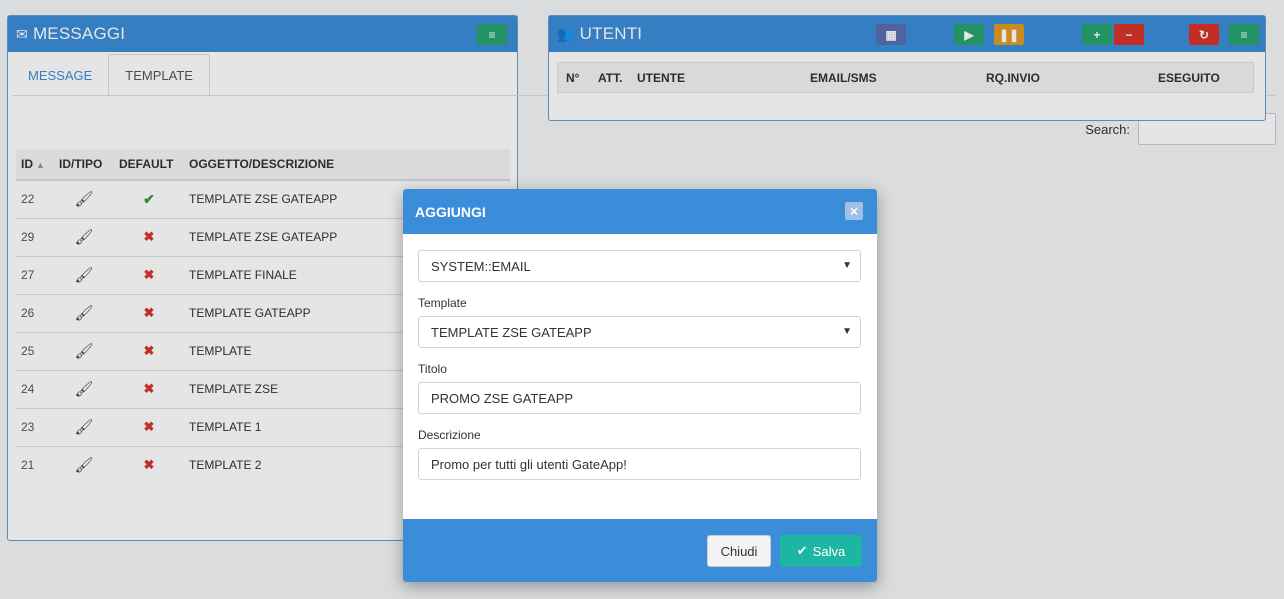 The image size is (1284, 599). Describe the element at coordinates (449, 435) in the screenshot. I see `descrizione-label: Descrizione` at that location.